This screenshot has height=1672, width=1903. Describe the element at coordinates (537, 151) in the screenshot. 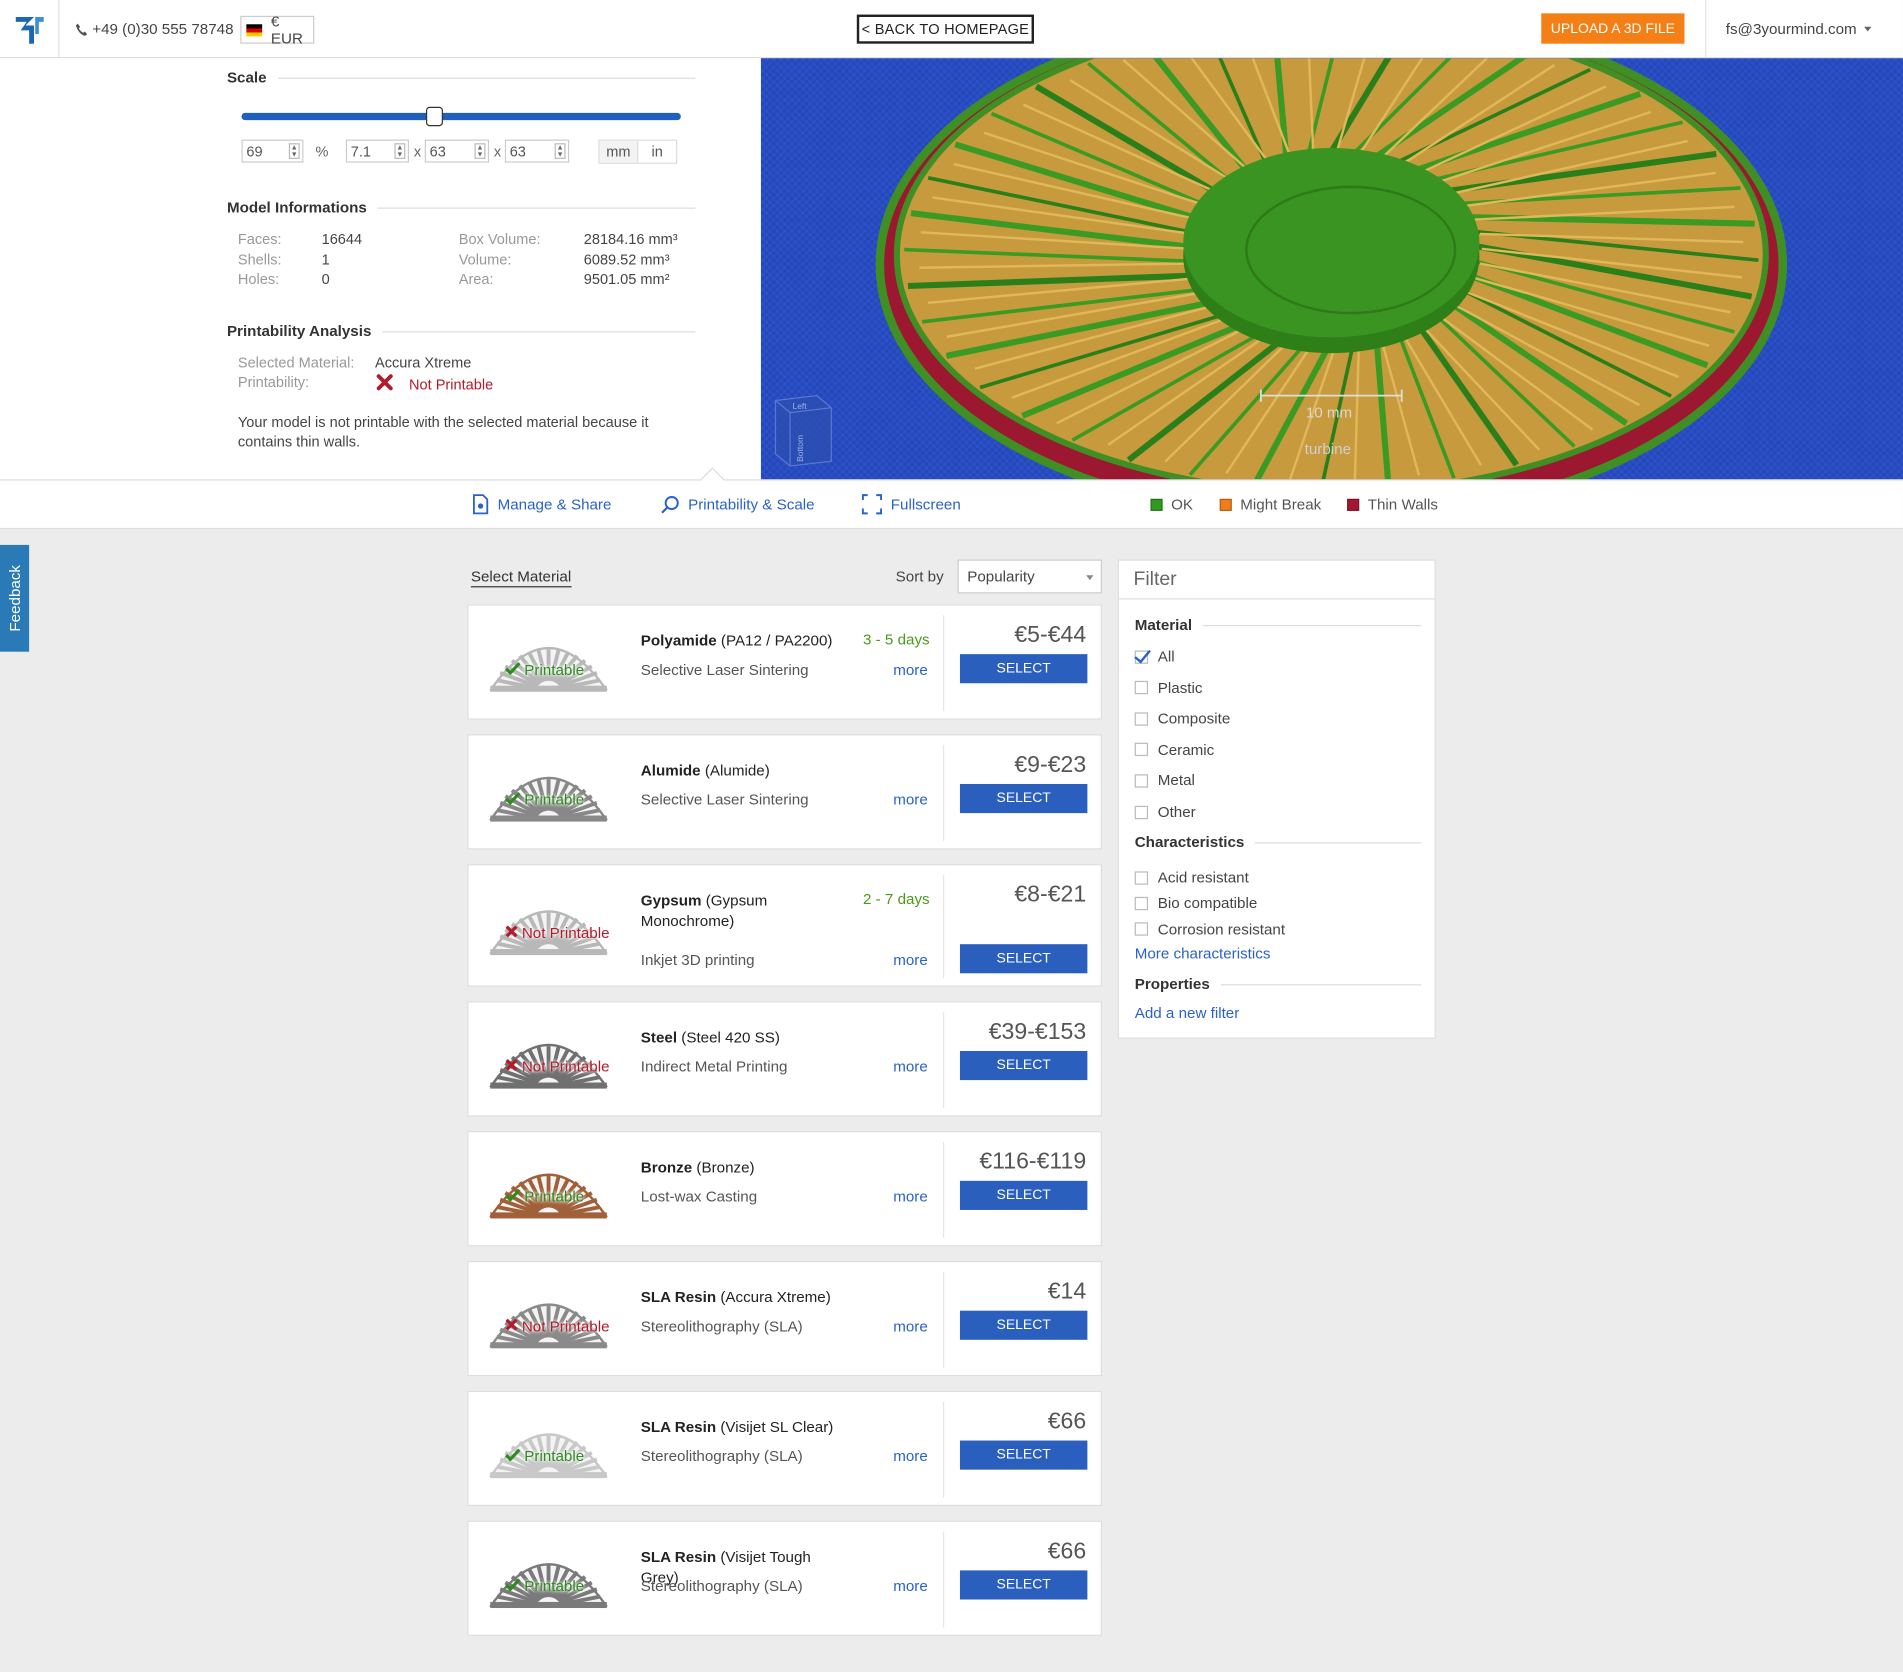

I see `dimension-z-input: 63 ▲ ▼` at that location.